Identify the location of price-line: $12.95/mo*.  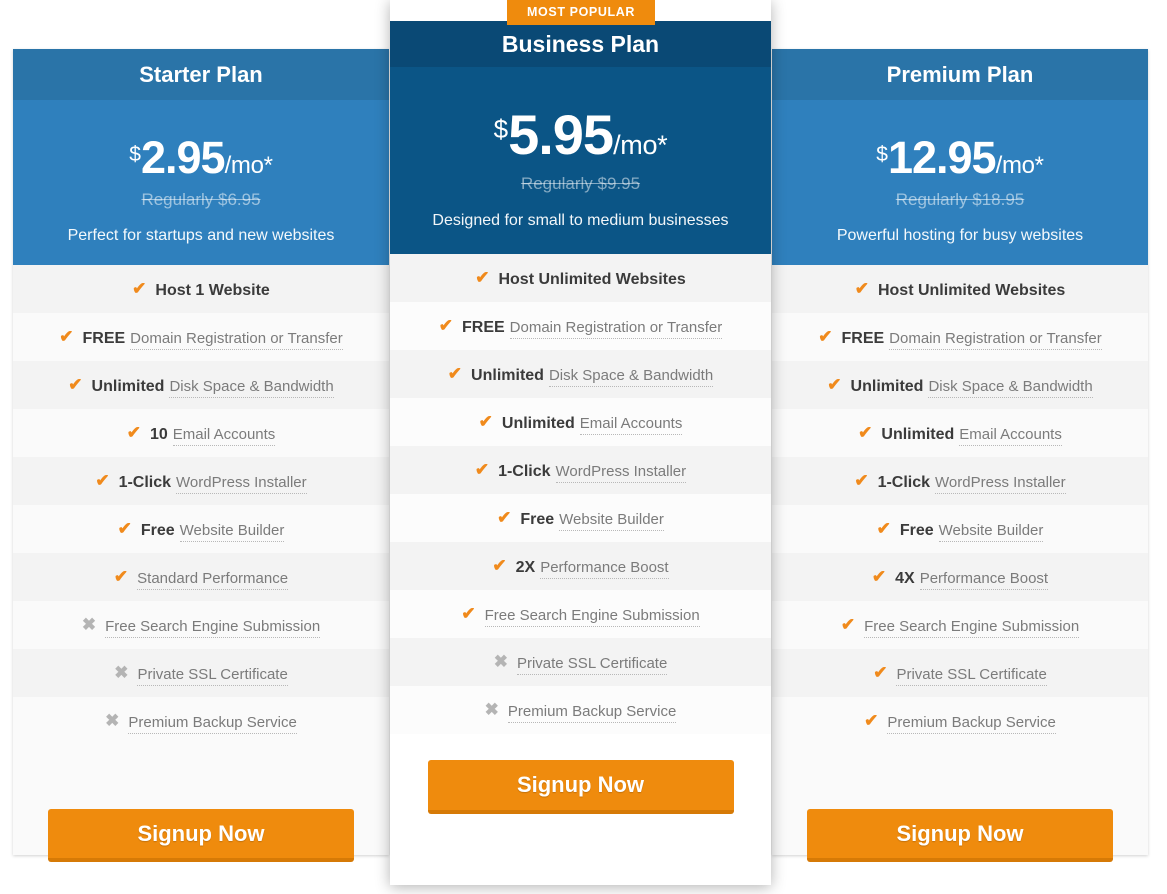
(960, 142).